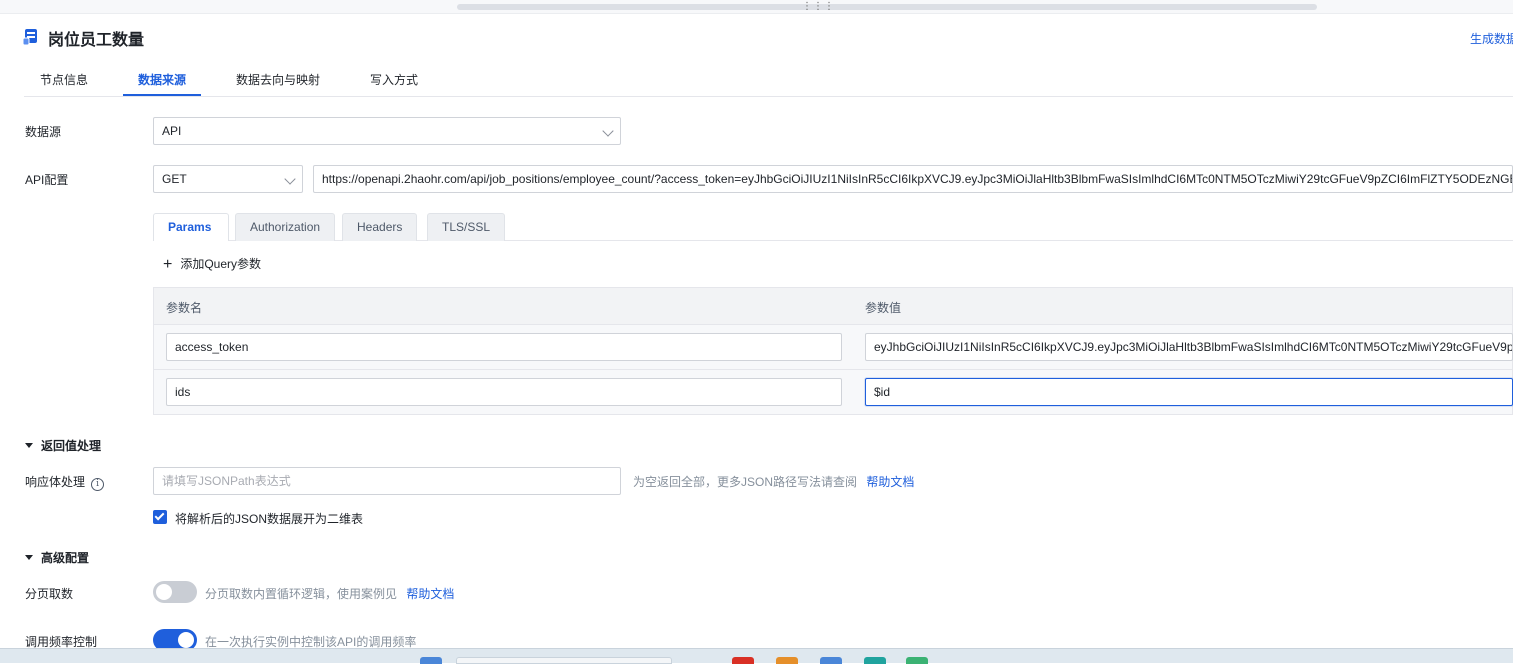 The image size is (1513, 664). I want to click on page-title: 岗位员工数量, so click(96, 40).